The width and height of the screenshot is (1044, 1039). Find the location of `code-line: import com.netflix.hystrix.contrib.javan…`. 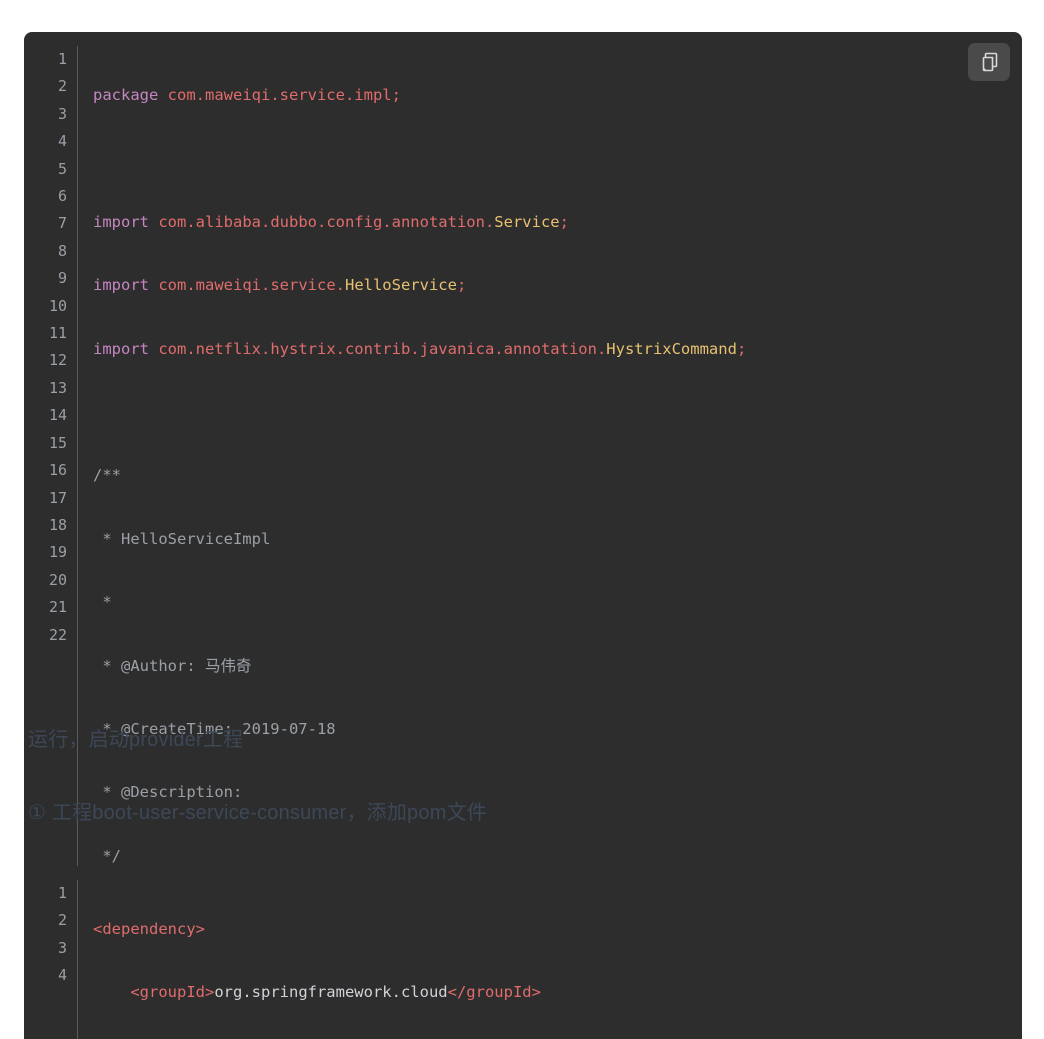

code-line: import com.netflix.hystrix.contrib.javan… is located at coordinates (420, 348).